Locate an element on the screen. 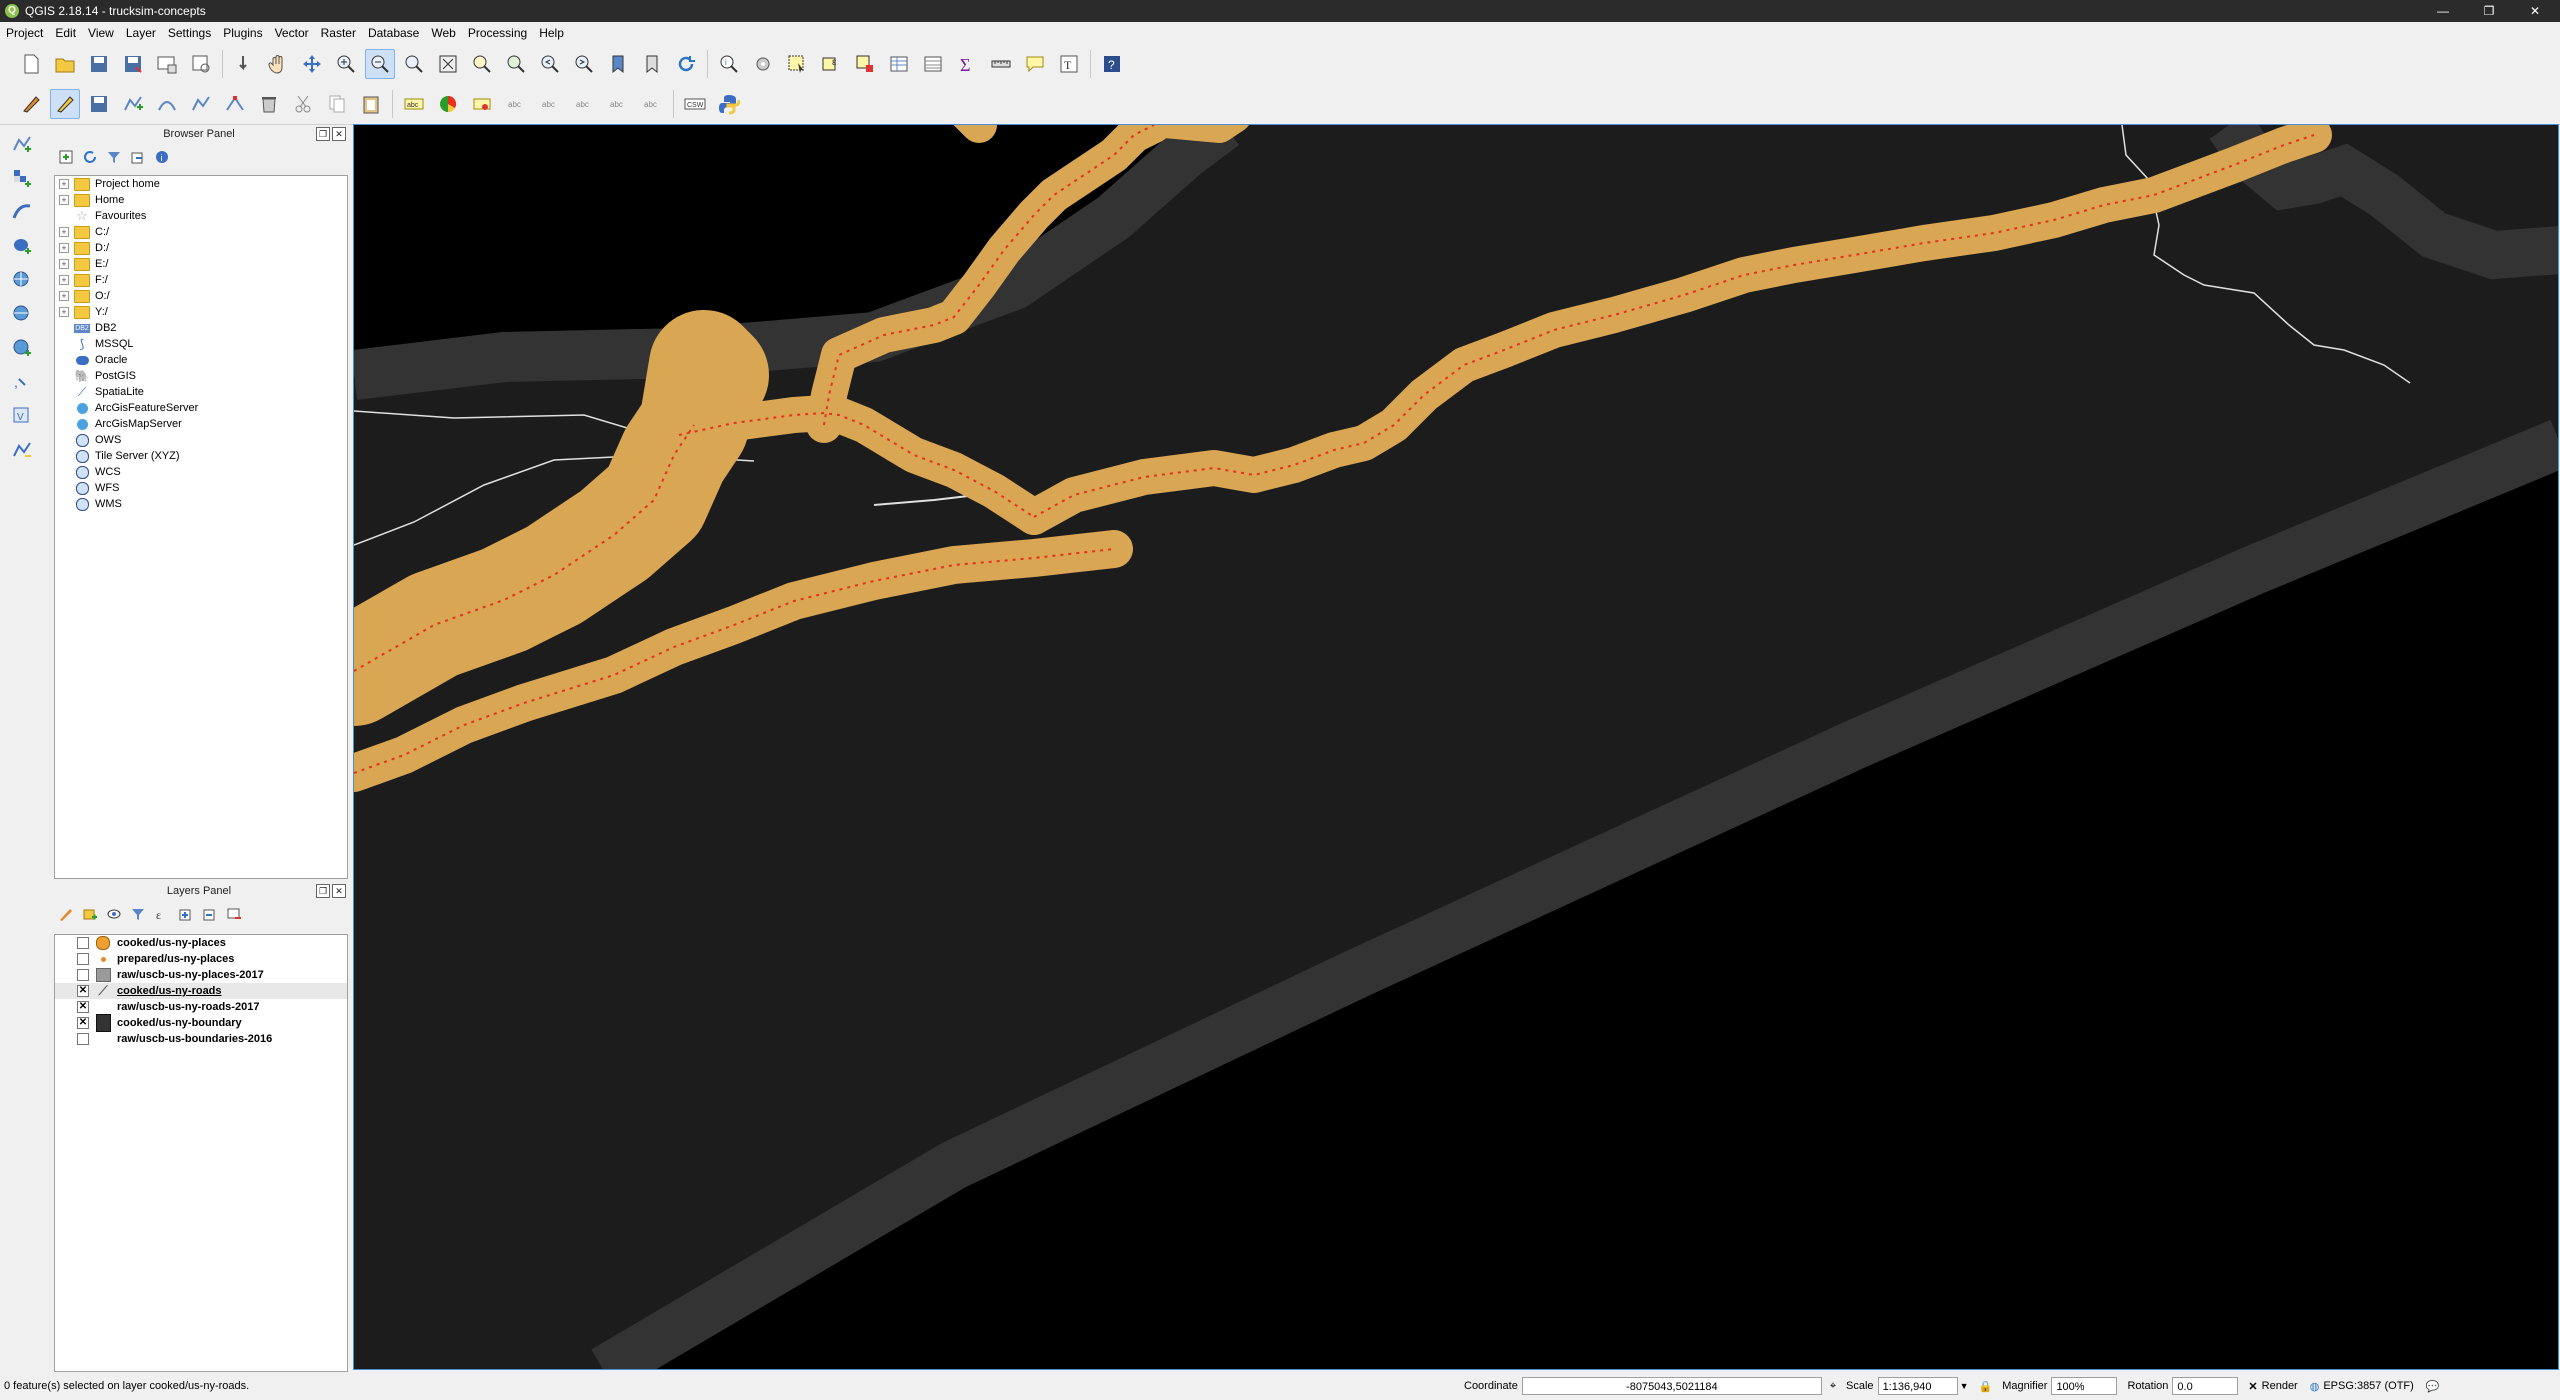 This screenshot has height=1400, width=2560. current-edits-icon is located at coordinates (31, 104).